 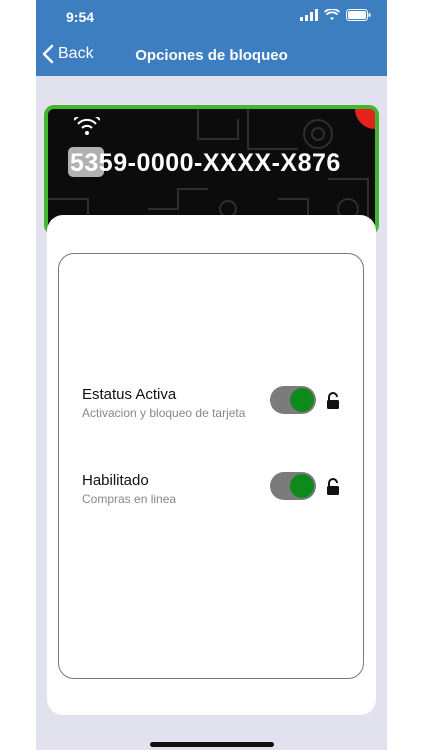 What do you see at coordinates (211, 17) in the screenshot?
I see `status-bar: 9:54` at bounding box center [211, 17].